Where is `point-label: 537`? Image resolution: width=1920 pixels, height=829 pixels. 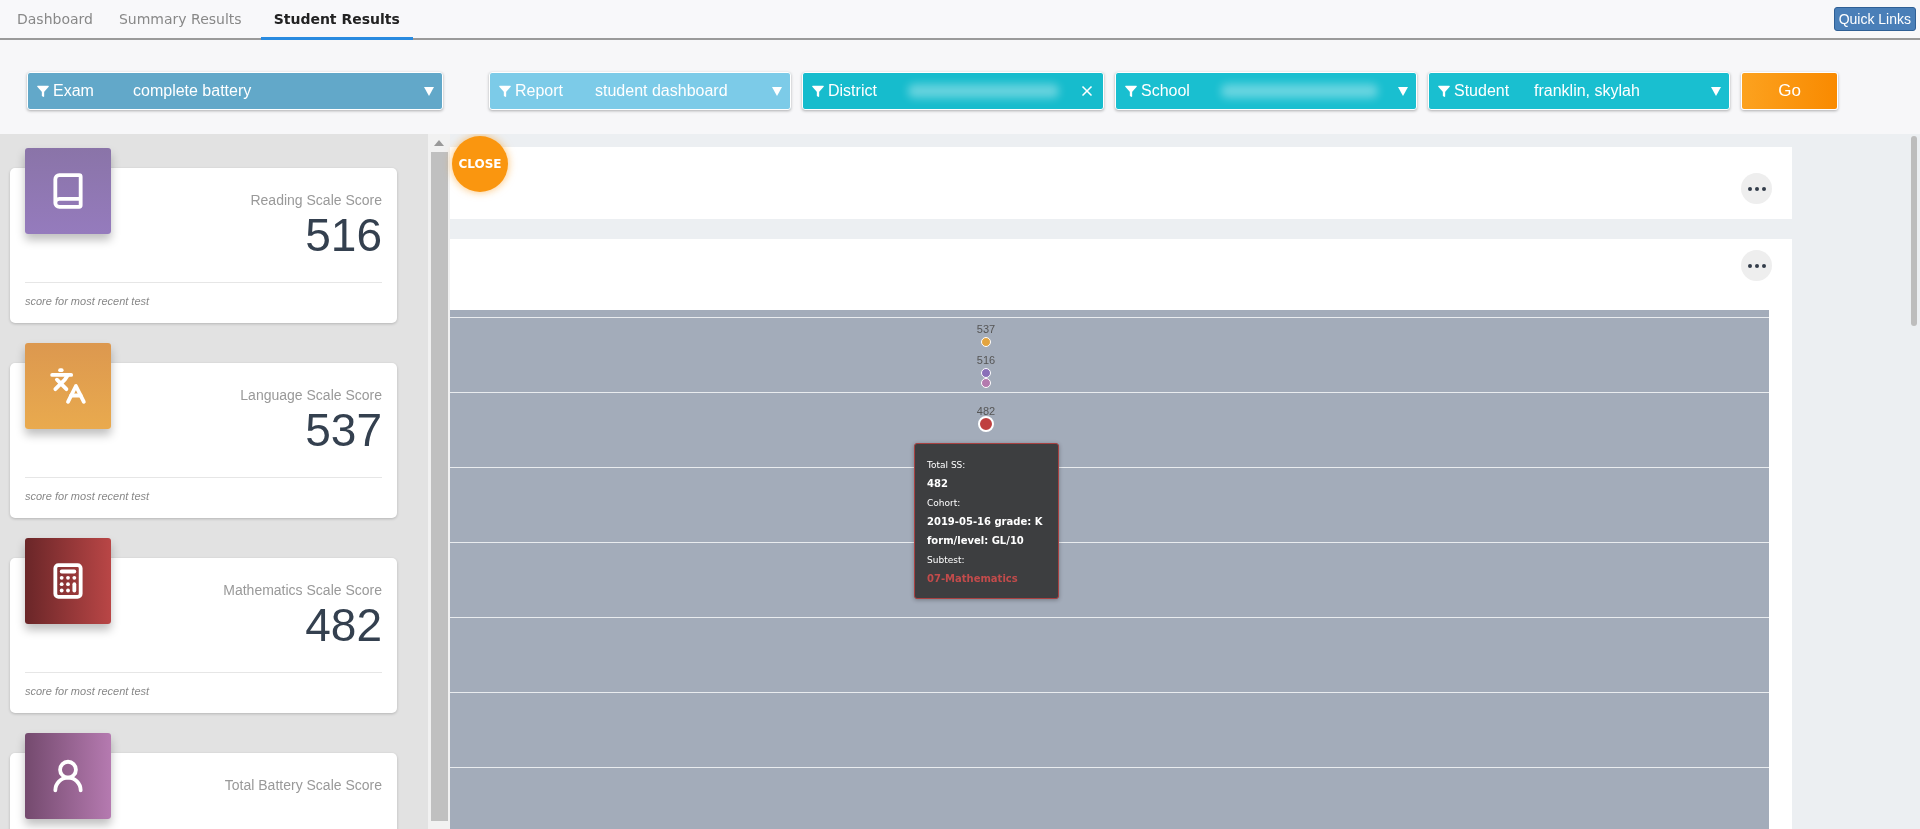 point-label: 537 is located at coordinates (986, 329).